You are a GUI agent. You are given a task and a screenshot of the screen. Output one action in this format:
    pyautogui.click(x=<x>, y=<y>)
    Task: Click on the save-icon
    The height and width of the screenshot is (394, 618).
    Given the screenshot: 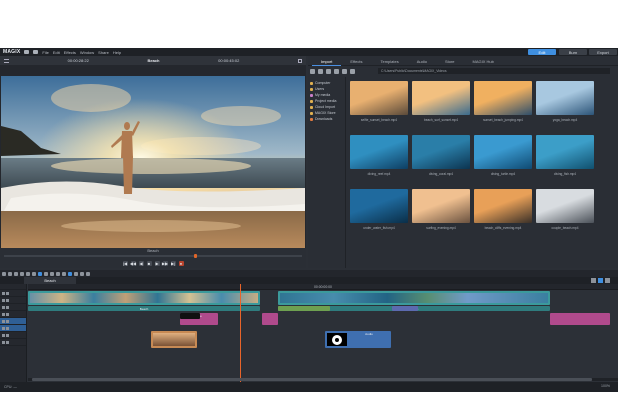 What is the action you would take?
    pyautogui.click(x=36, y=52)
    